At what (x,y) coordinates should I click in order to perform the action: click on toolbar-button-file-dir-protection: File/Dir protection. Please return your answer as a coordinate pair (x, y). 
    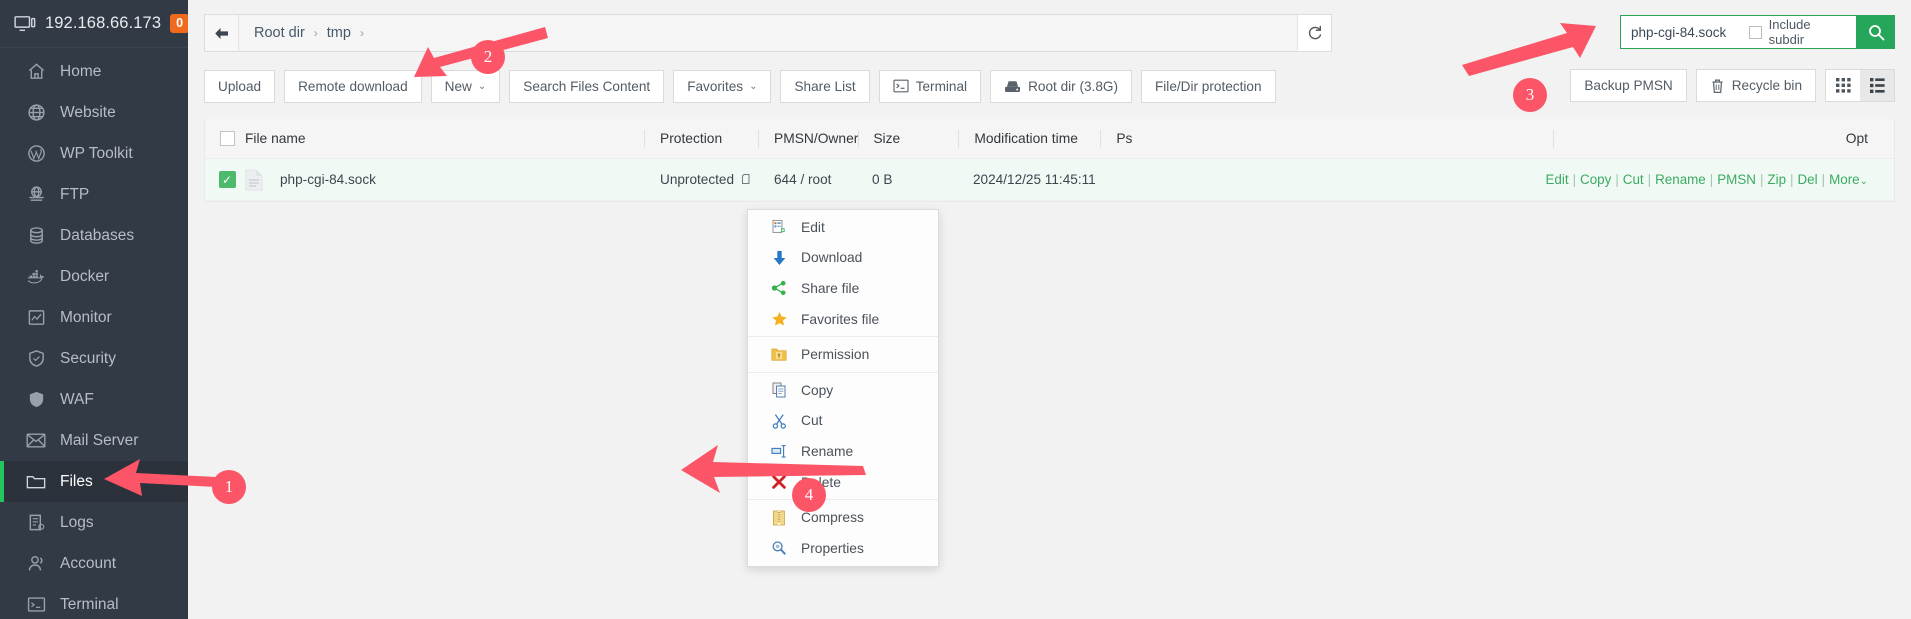
    Looking at the image, I should click on (1208, 86).